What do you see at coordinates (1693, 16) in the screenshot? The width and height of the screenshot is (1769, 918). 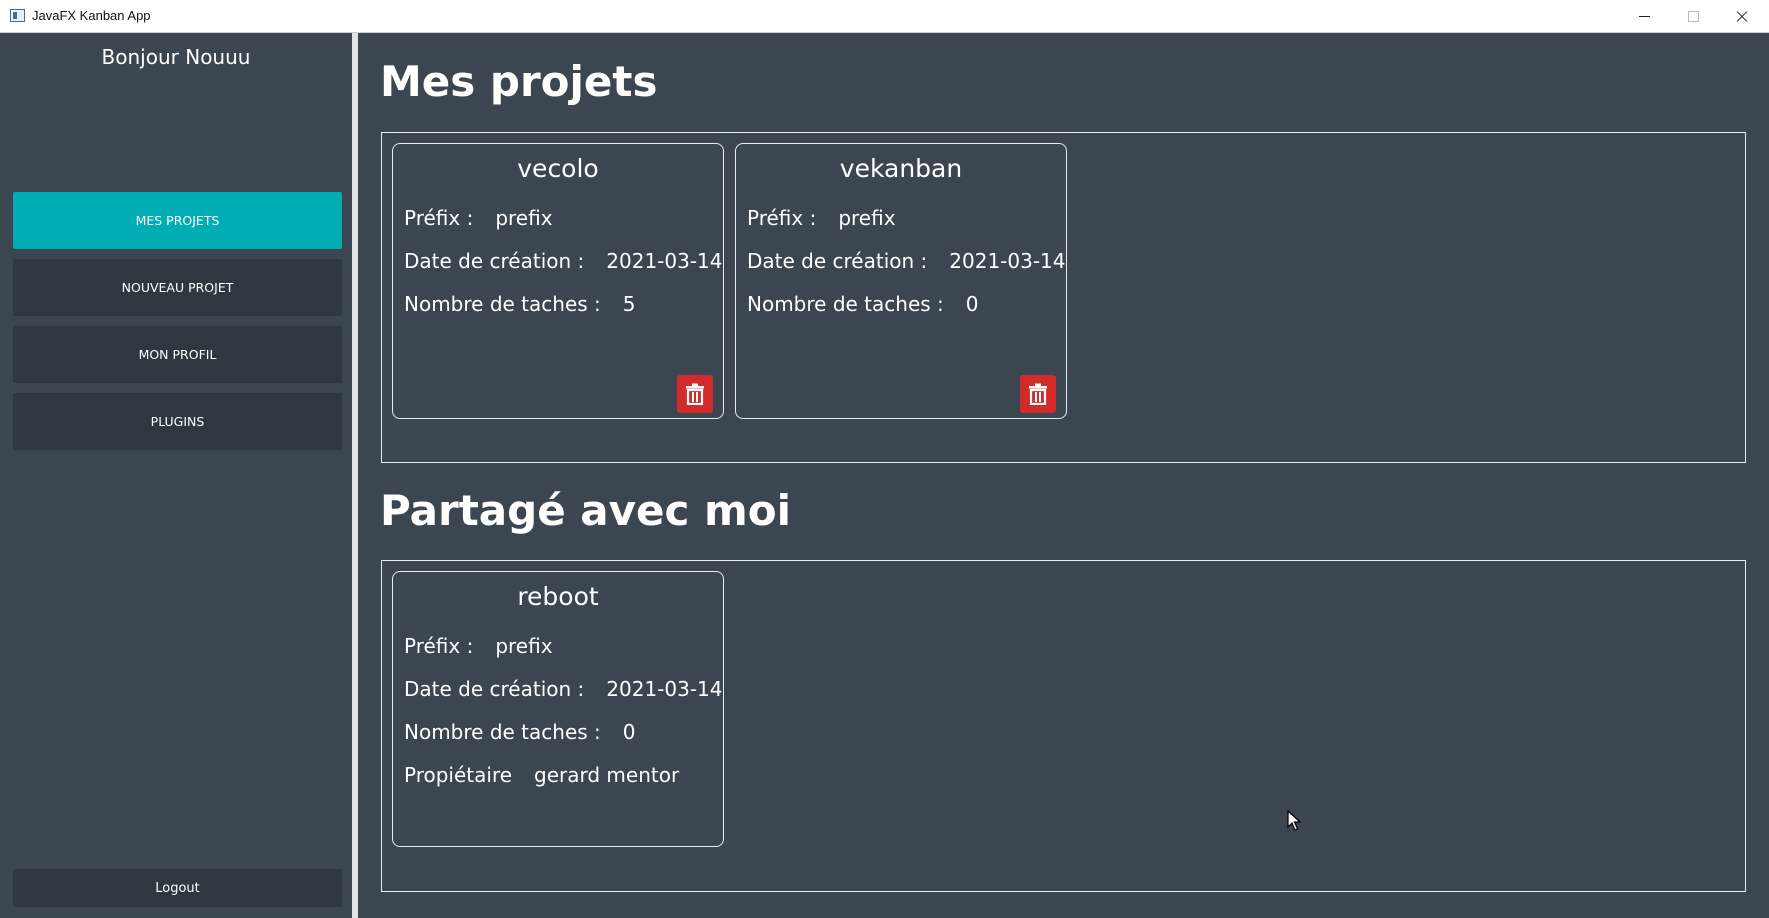 I see `maximize-icon` at bounding box center [1693, 16].